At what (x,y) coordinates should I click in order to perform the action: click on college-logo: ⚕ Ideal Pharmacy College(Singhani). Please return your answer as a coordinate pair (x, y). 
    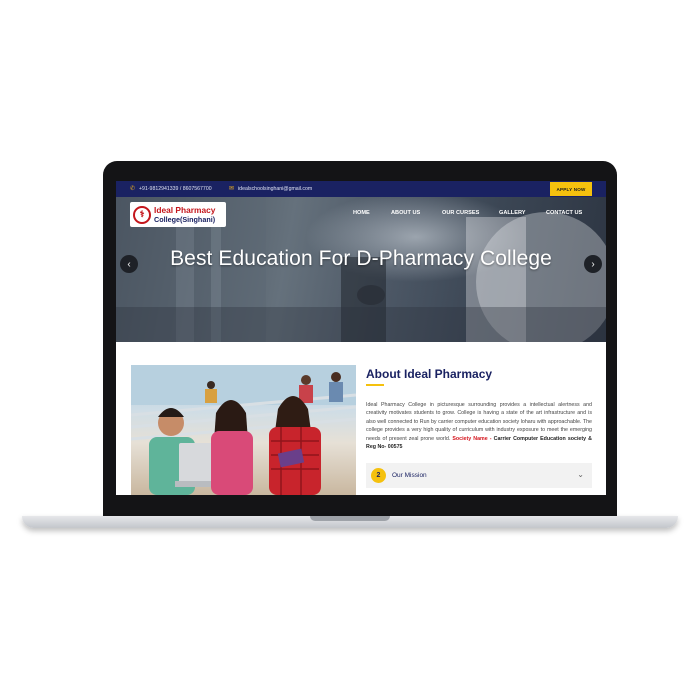
    Looking at the image, I should click on (178, 214).